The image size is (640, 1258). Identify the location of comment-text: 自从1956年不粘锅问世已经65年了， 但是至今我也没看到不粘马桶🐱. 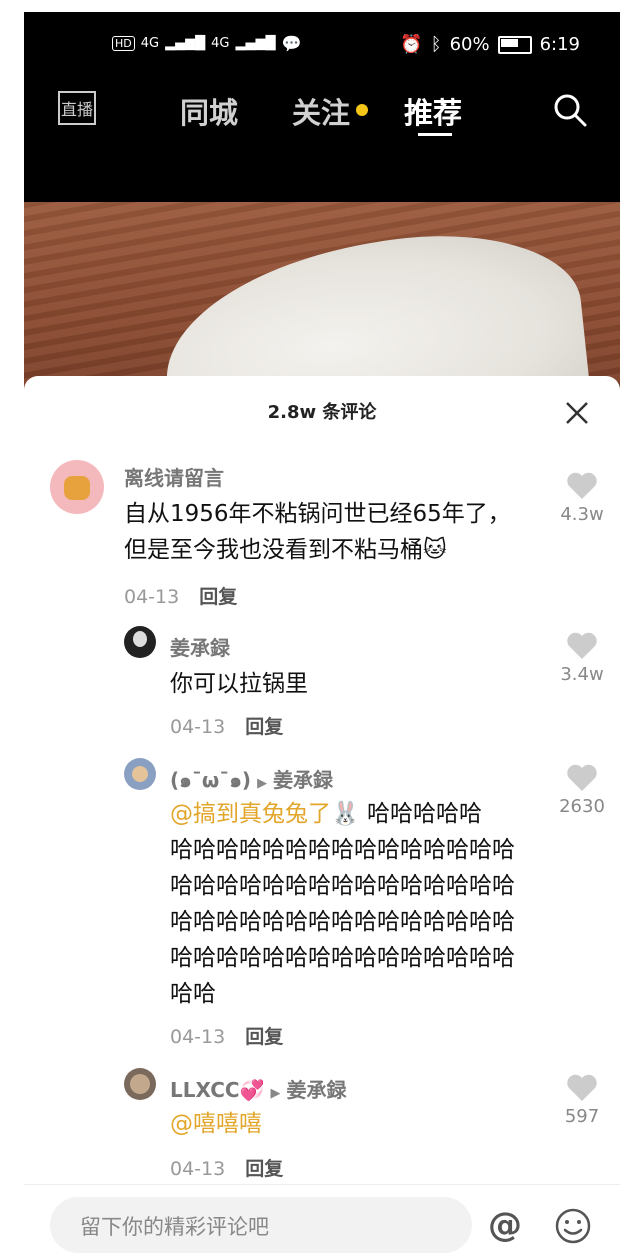
(317, 532).